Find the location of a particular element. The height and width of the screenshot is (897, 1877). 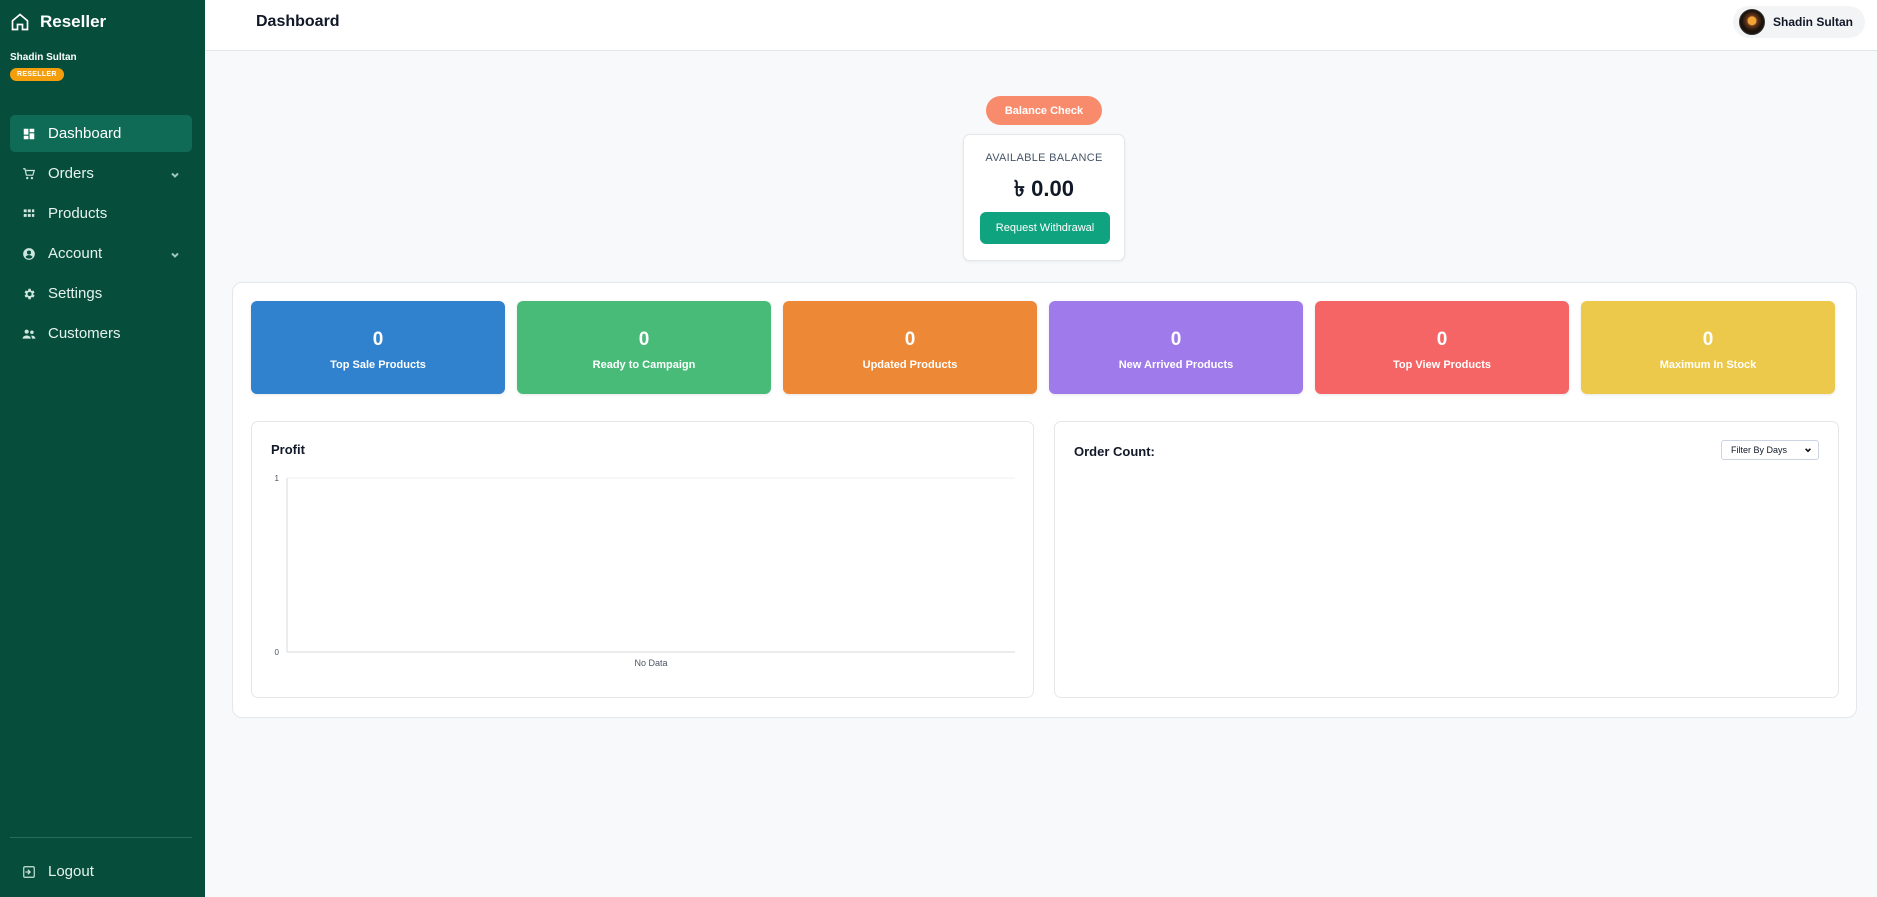

top-header: Dashboard Shadin Sultan is located at coordinates (1041, 25).